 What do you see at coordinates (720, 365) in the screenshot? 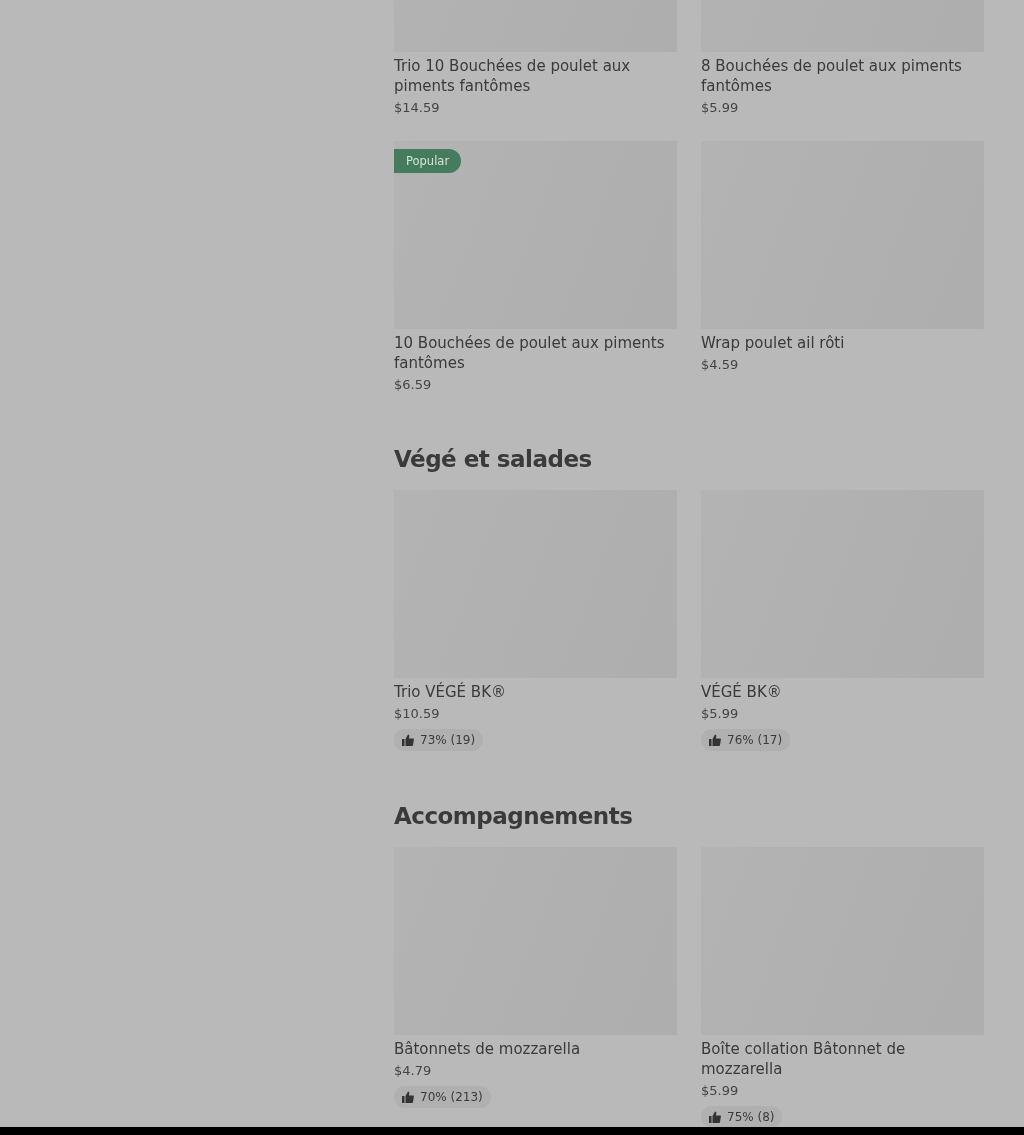
I see `item-price: $4.59` at bounding box center [720, 365].